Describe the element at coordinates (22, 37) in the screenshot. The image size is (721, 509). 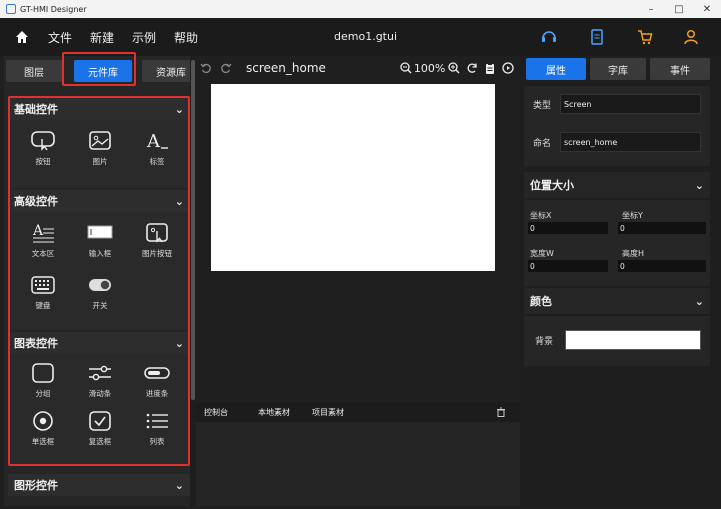
I see `home-icon` at that location.